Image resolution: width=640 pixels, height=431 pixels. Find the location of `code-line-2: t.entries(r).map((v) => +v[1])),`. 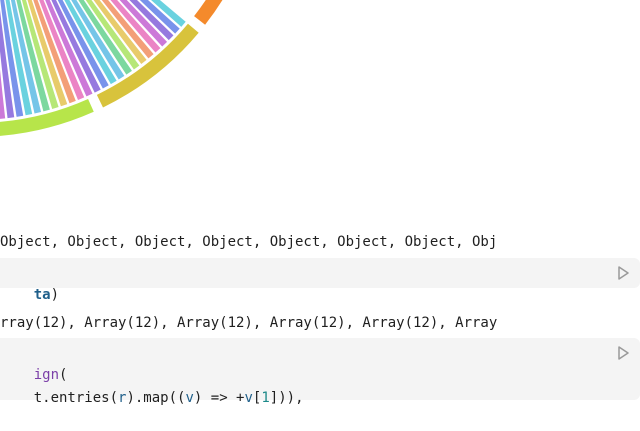

code-line-2: t.entries(r).map((v) => +v[1])), is located at coordinates (152, 398).